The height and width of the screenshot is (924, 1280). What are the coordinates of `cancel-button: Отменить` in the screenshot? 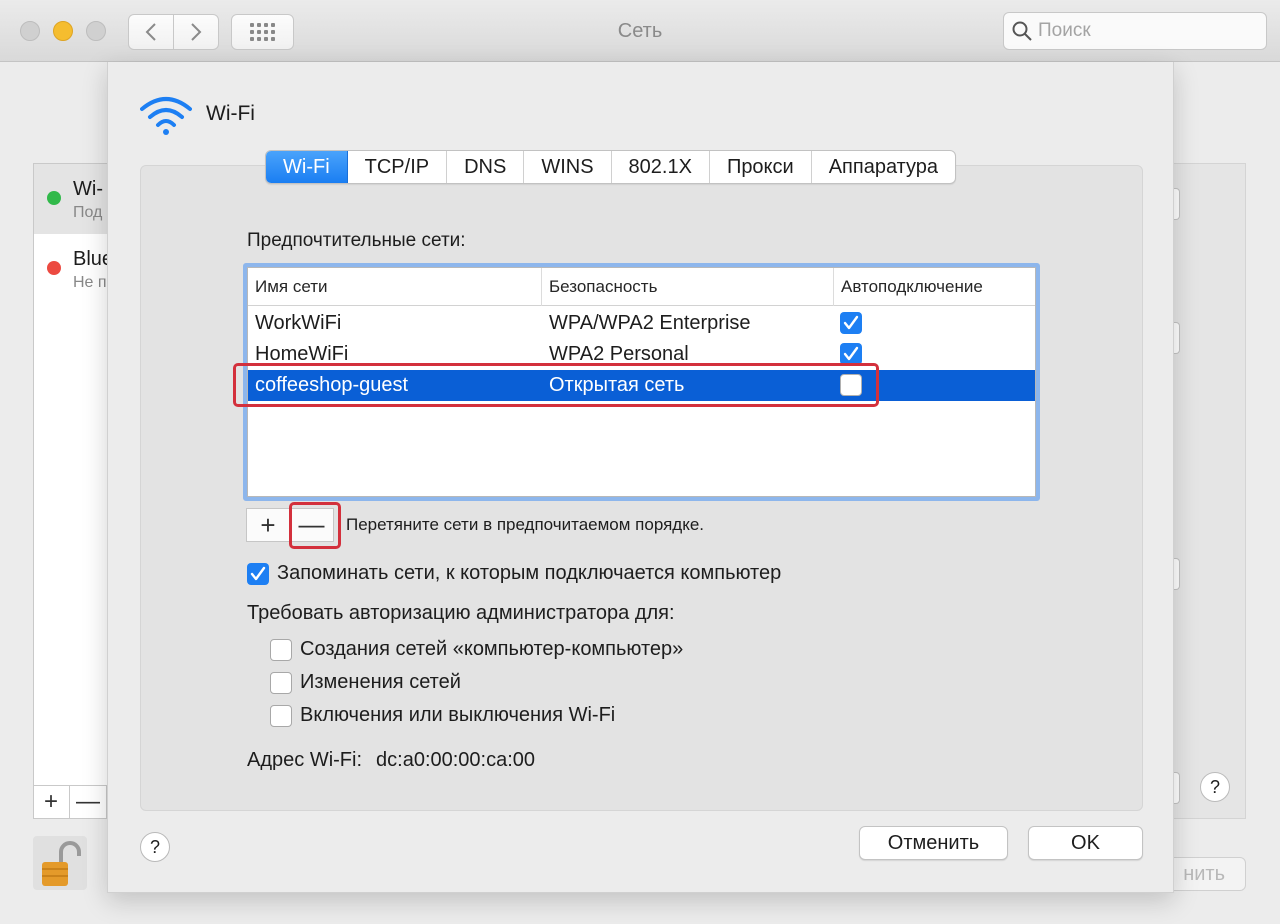 It's located at (933, 843).